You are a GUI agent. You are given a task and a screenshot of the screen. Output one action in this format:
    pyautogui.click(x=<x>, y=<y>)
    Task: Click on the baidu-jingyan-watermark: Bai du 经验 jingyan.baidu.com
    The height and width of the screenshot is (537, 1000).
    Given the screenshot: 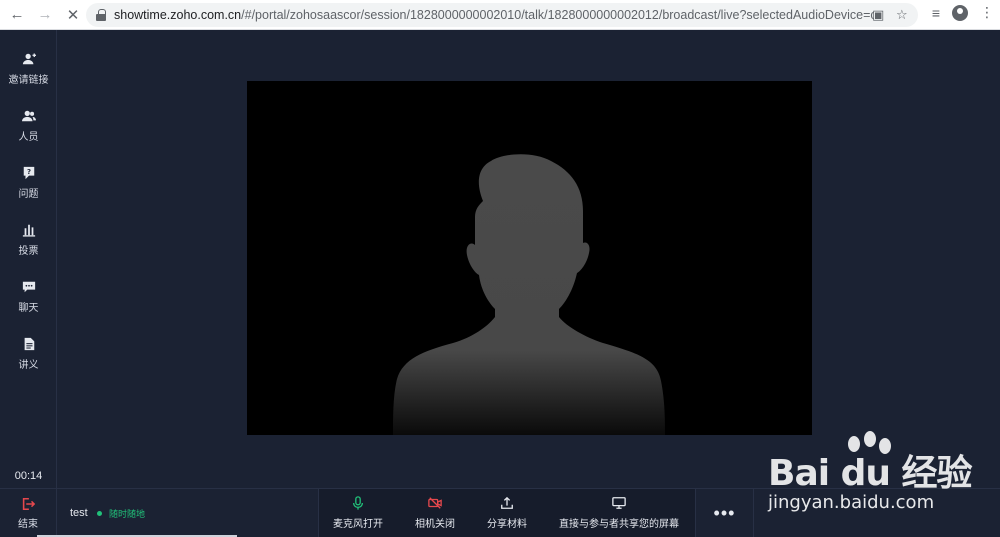 What is the action you would take?
    pyautogui.click(x=877, y=475)
    